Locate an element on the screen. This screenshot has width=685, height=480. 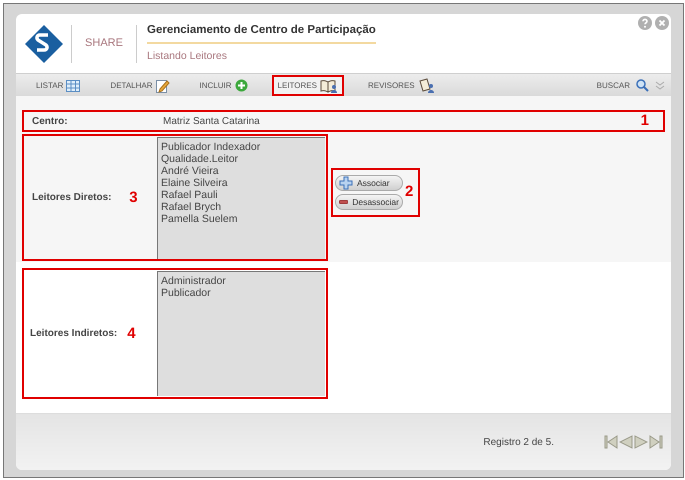
list-box: Publicador Indexador Qualidade.Leitor André Vieira Elaine Silveira Rafael Pauli Rafael Brych Pamella Suelem is located at coordinates (241, 197).